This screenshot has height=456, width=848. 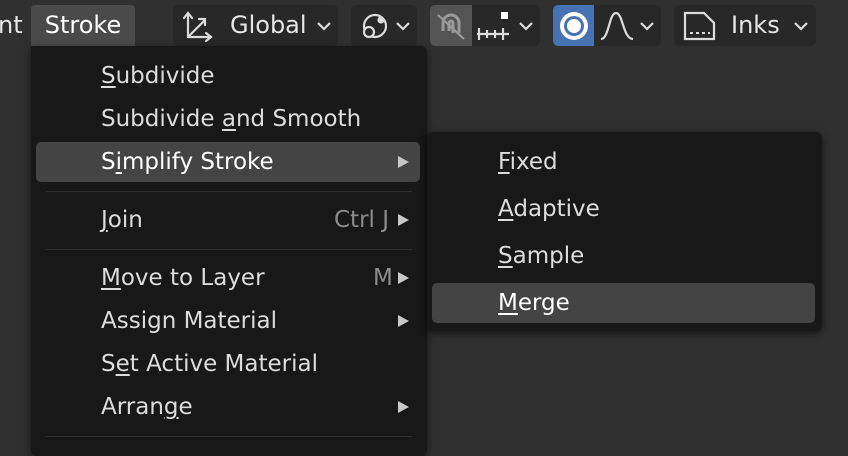 I want to click on submenu-item-merge: Merge, so click(x=623, y=303).